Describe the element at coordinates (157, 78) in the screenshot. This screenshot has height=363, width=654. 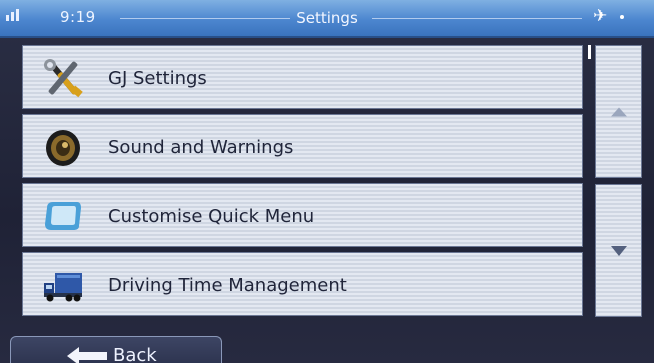
I see `list-item-label: GJ Settings` at that location.